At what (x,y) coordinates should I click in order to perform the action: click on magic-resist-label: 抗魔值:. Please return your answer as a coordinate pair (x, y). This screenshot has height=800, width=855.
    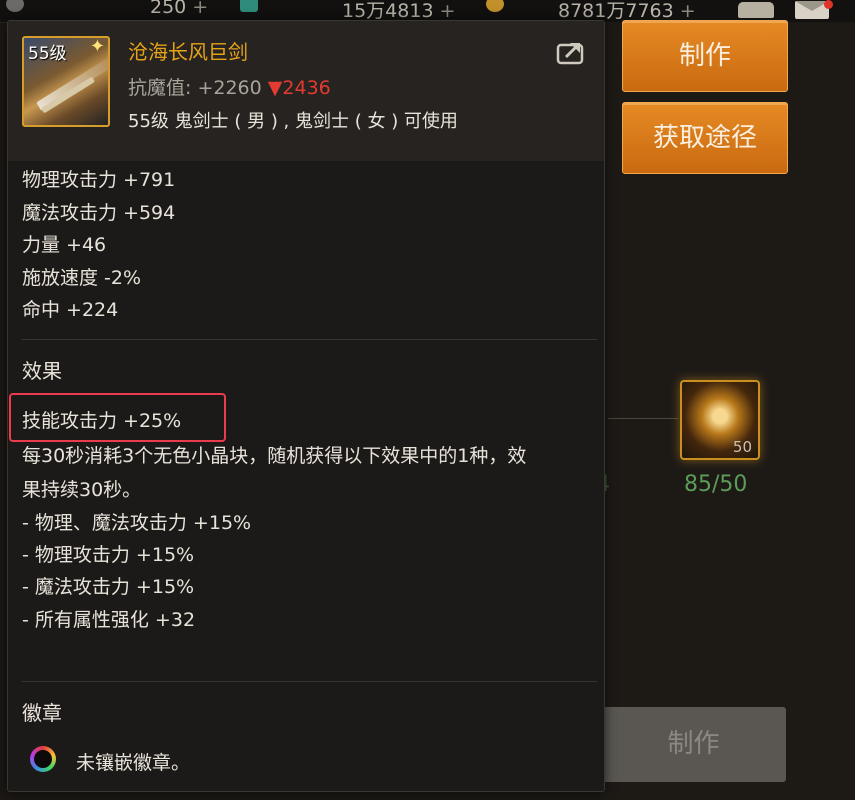
    Looking at the image, I should click on (160, 88).